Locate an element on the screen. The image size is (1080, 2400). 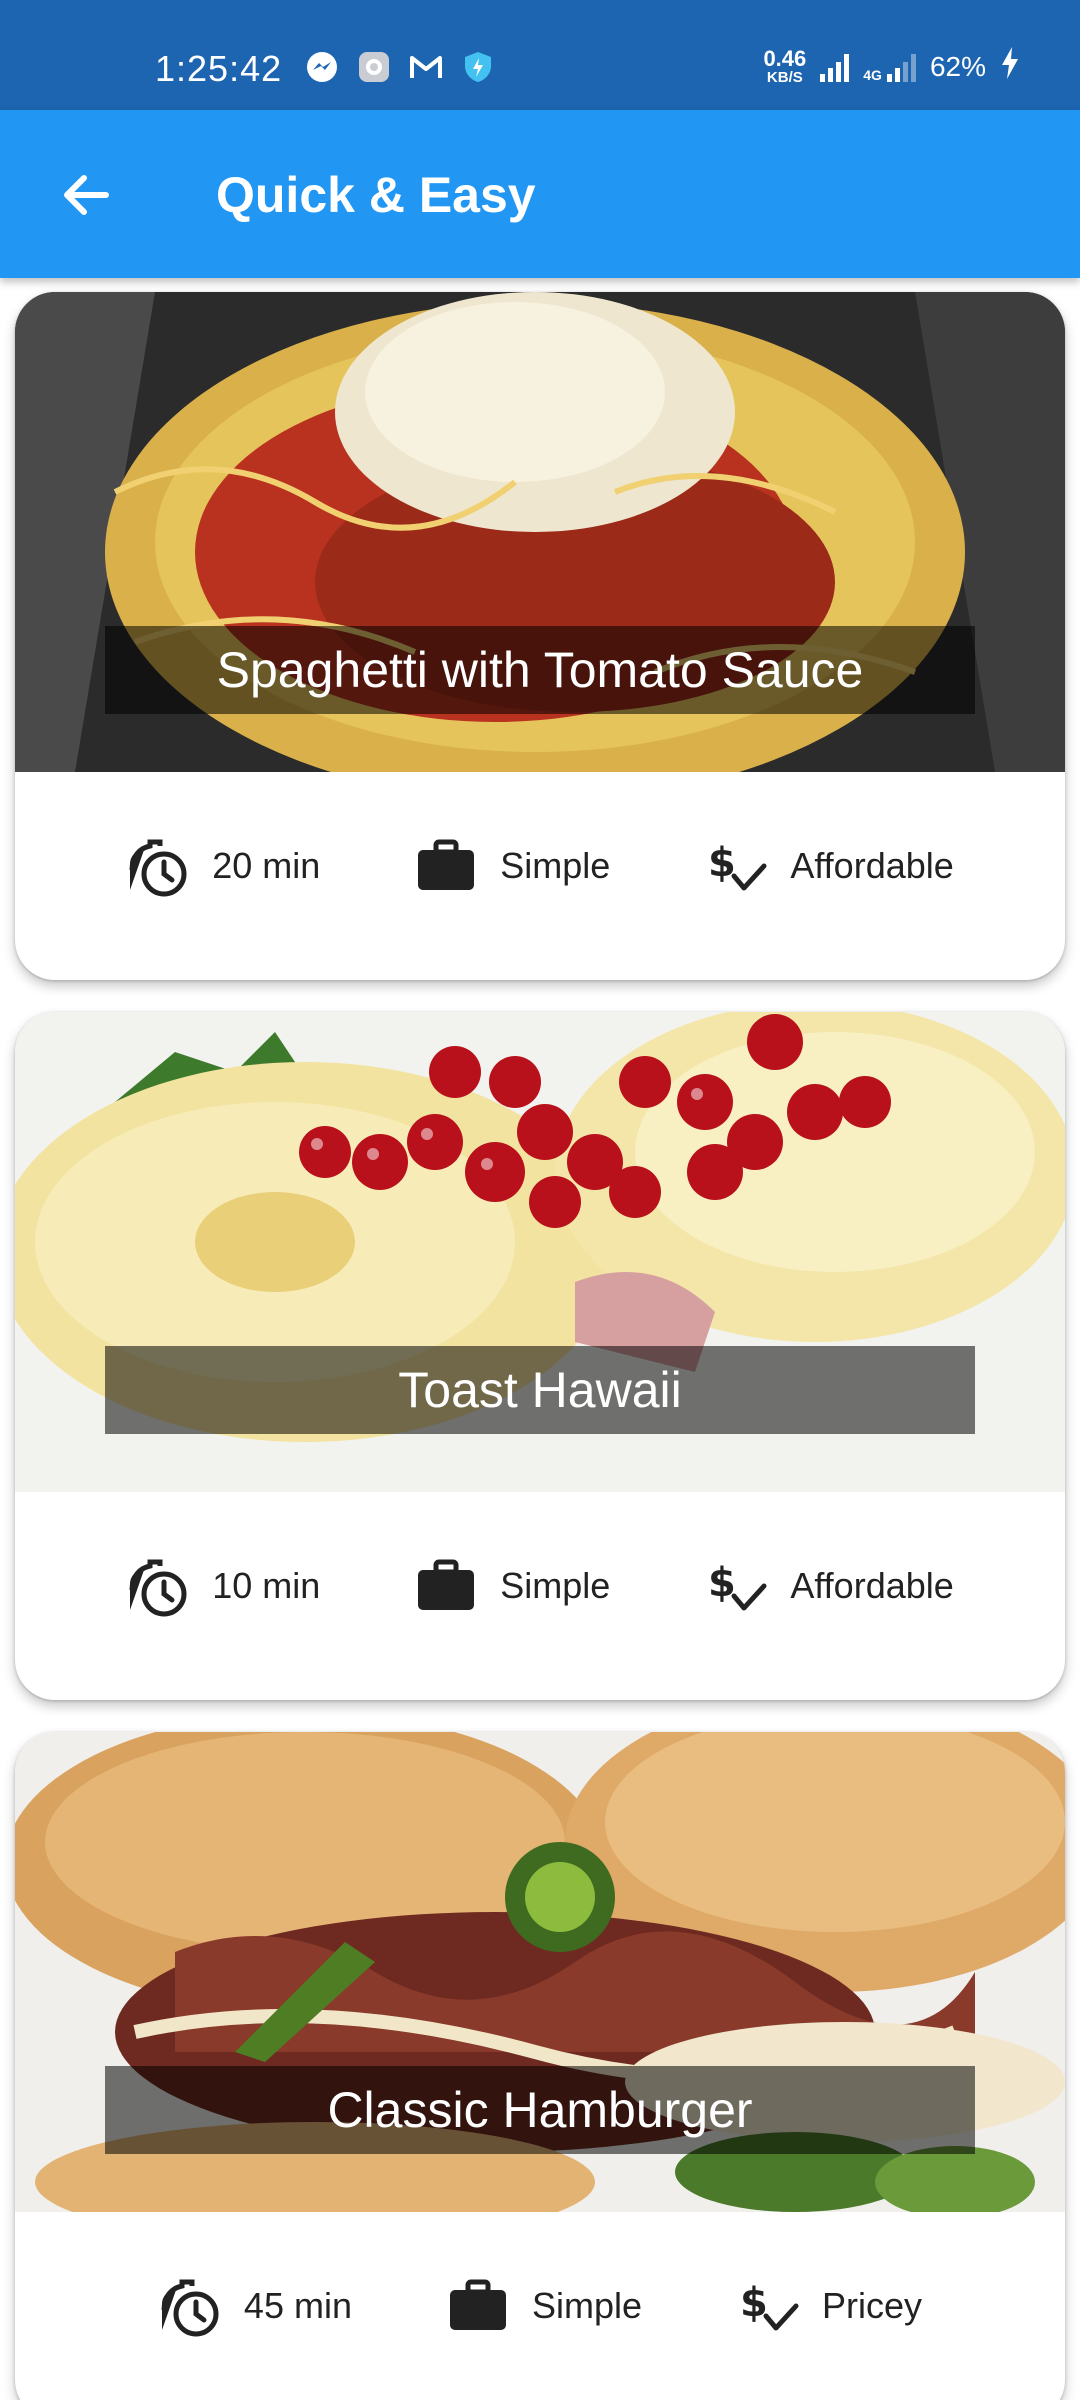
network-speed-value: 0.46 is located at coordinates (785, 58).